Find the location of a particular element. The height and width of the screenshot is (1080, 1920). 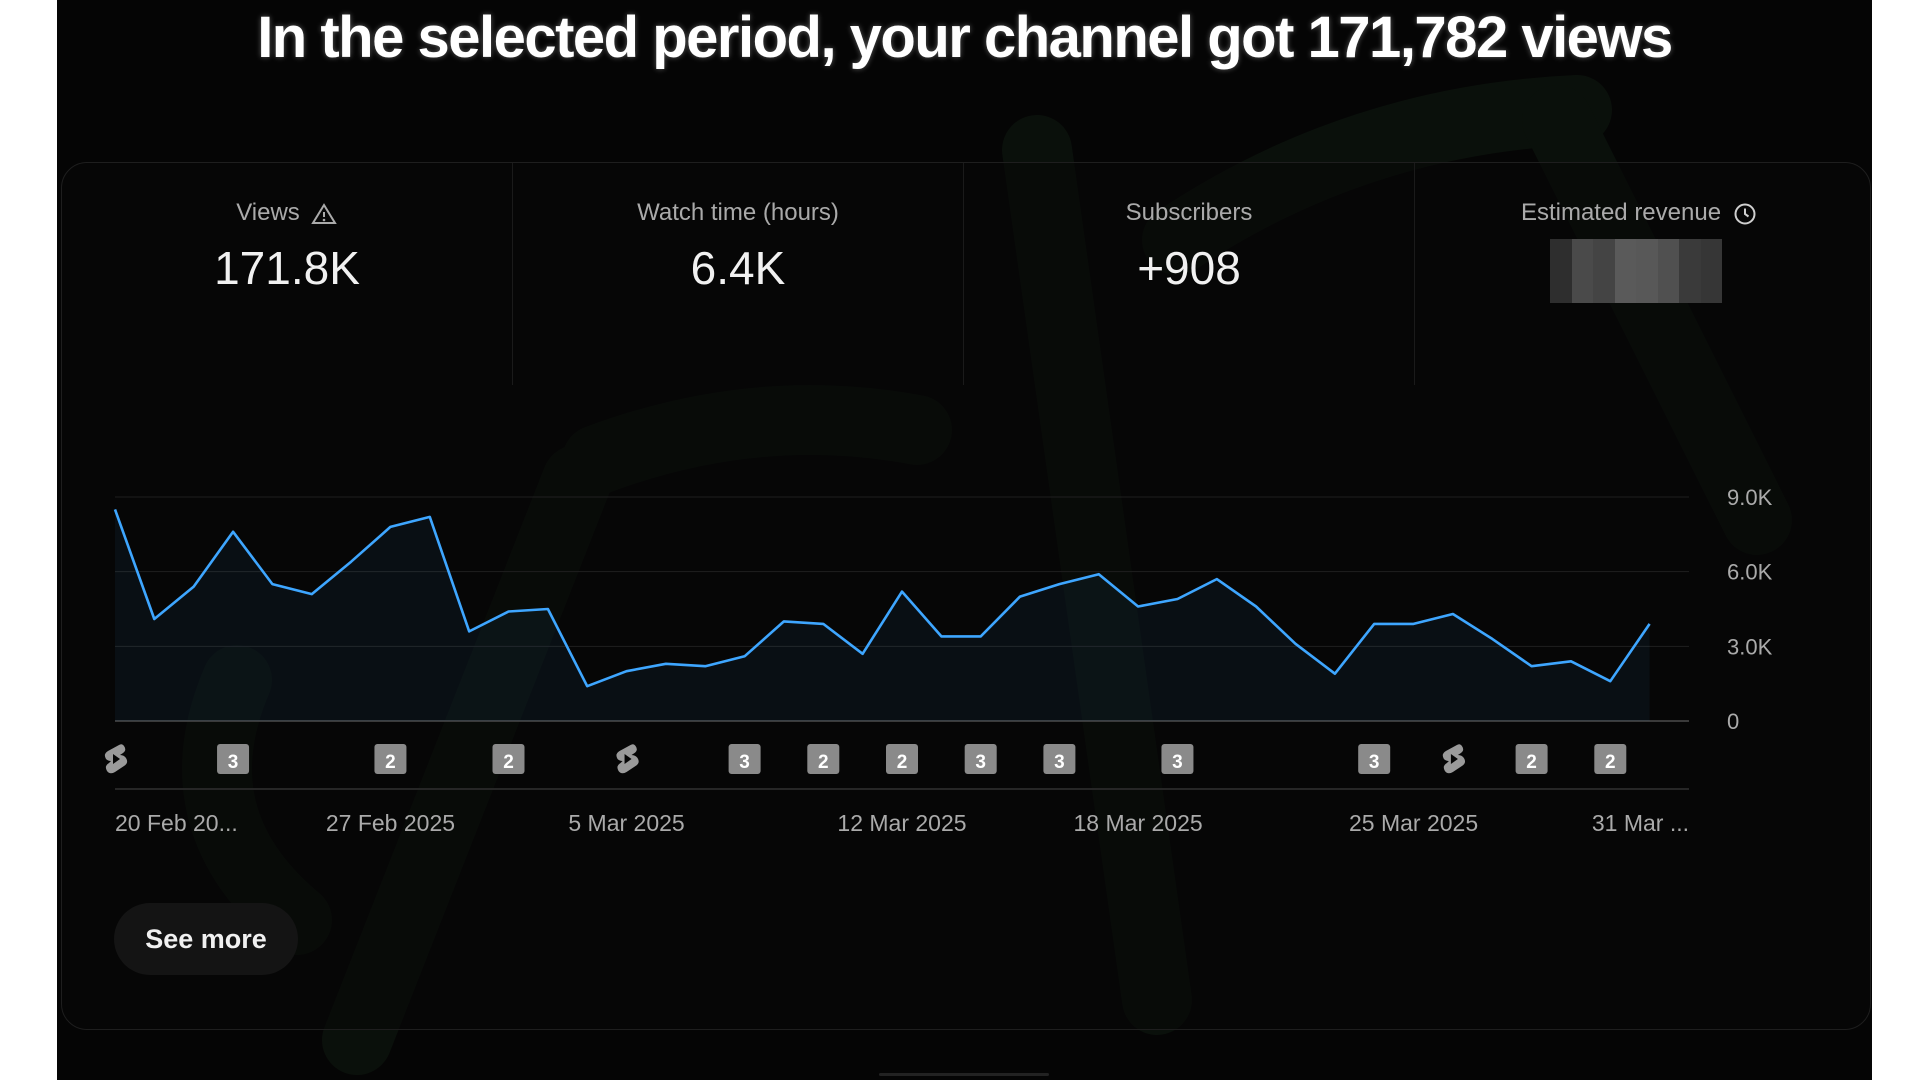

y-tick-label: 9.0K is located at coordinates (1750, 497).